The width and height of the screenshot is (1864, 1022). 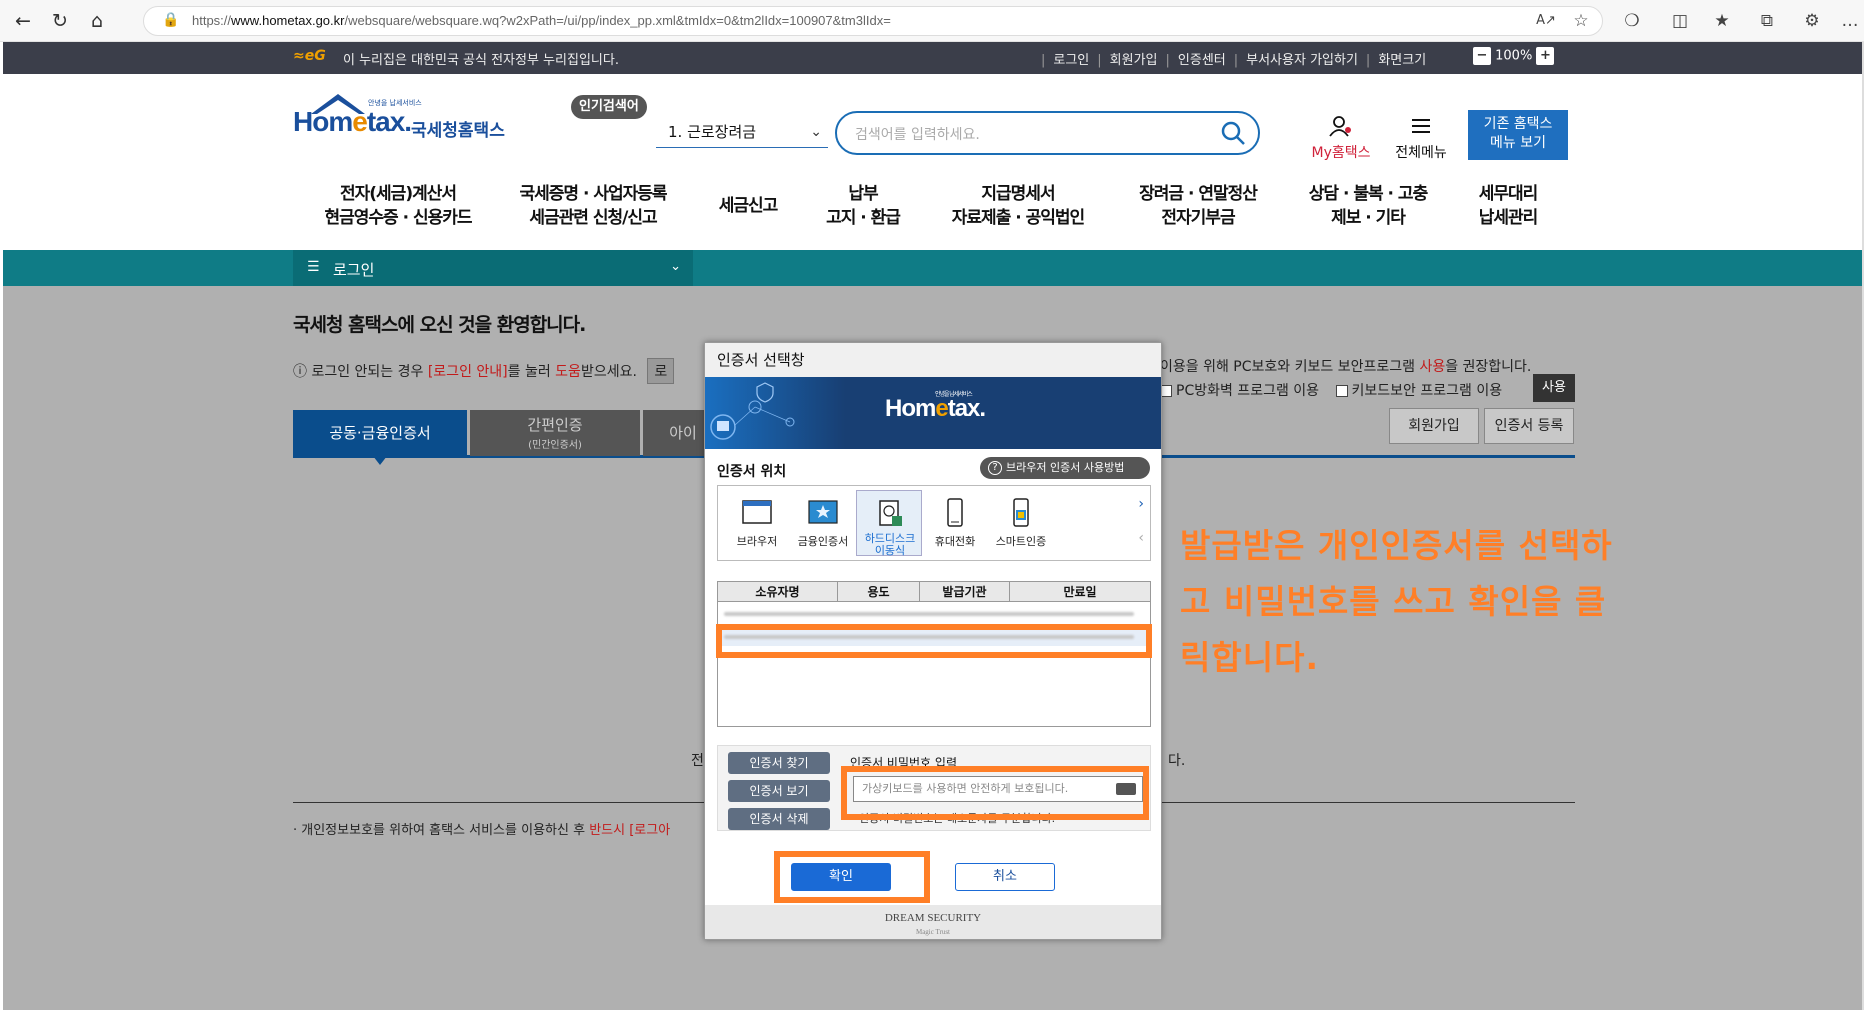 What do you see at coordinates (555, 433) in the screenshot?
I see `tab-simple-auth: 간편인증 (민간인증서)` at bounding box center [555, 433].